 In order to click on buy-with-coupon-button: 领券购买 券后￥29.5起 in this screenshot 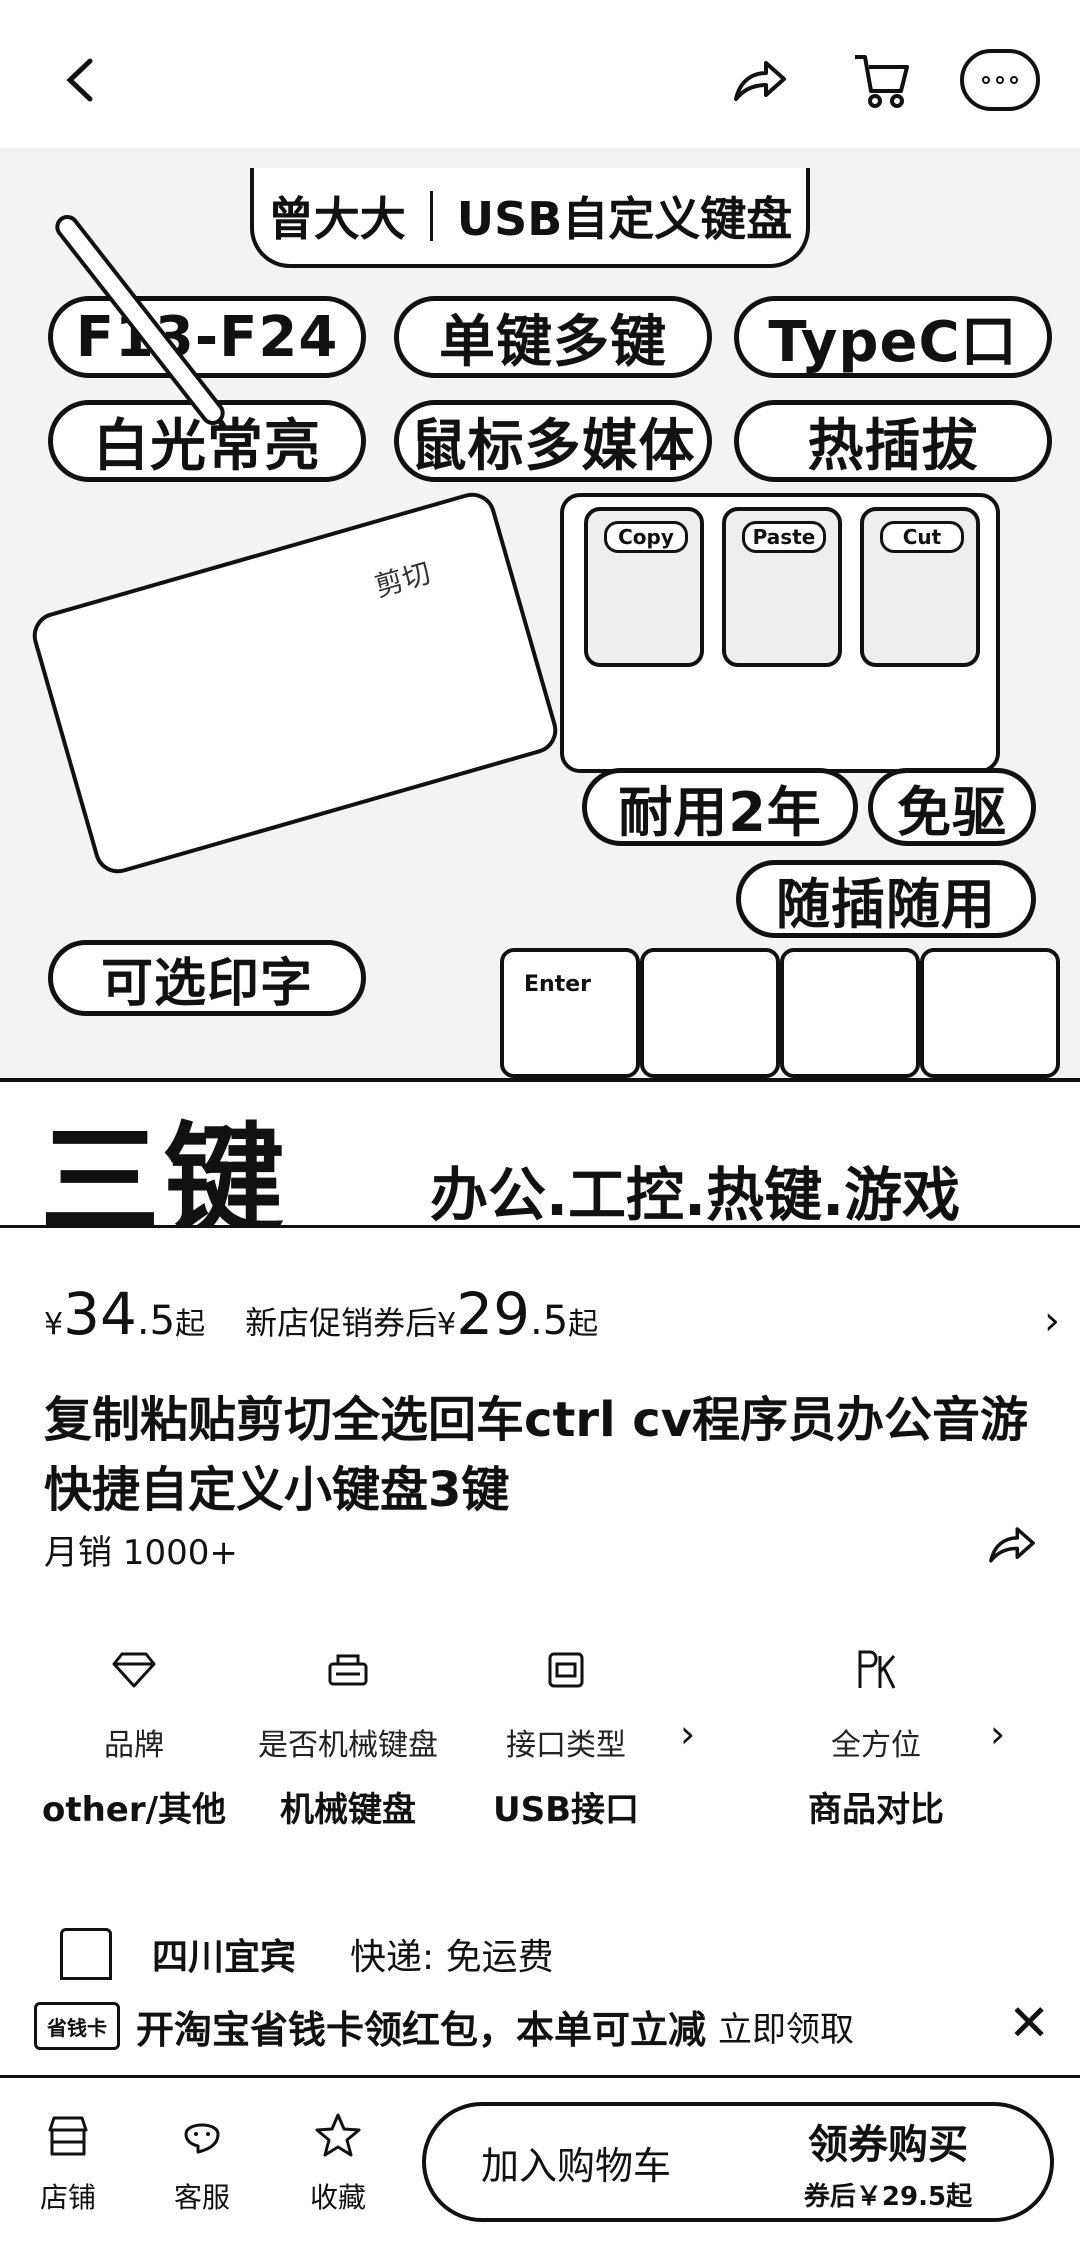, I will do `click(888, 2162)`.